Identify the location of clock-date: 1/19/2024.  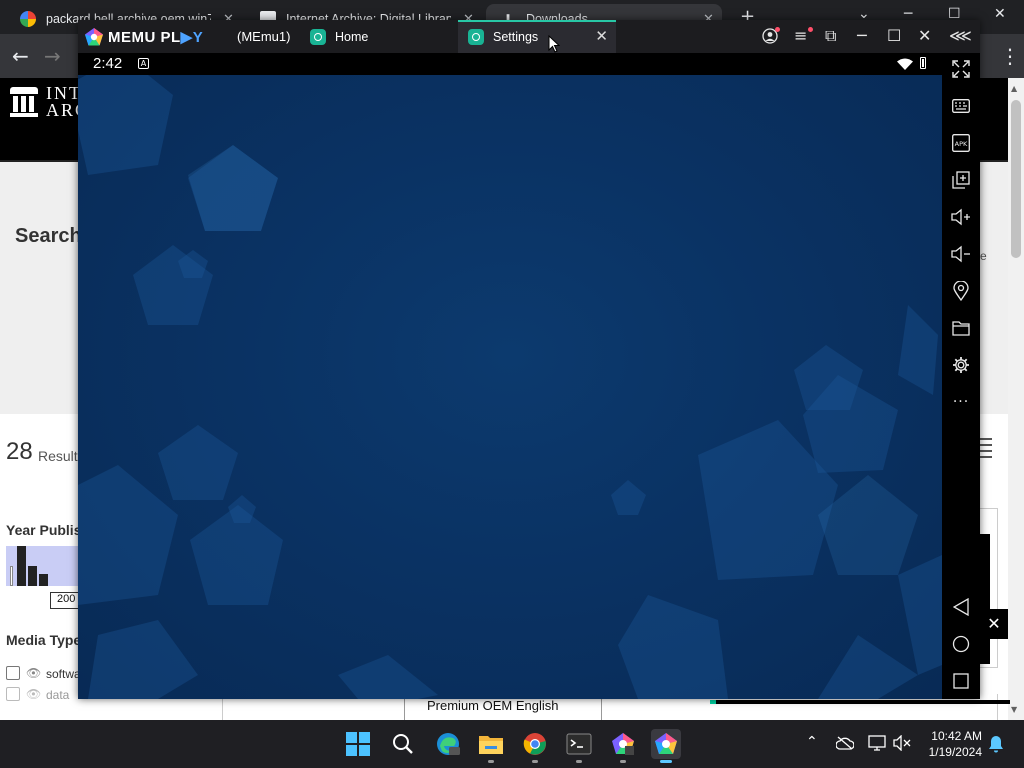
(955, 752).